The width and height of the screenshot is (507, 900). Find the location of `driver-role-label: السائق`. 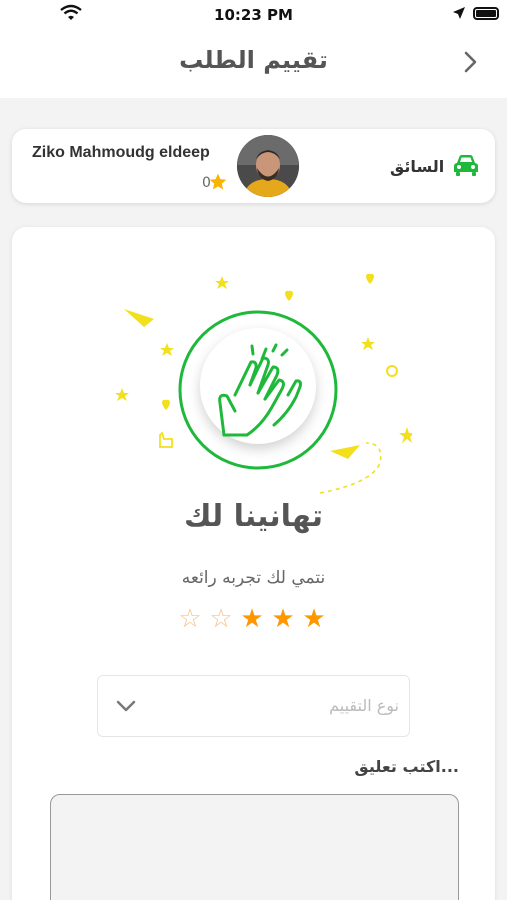

driver-role-label: السائق is located at coordinates (417, 166).